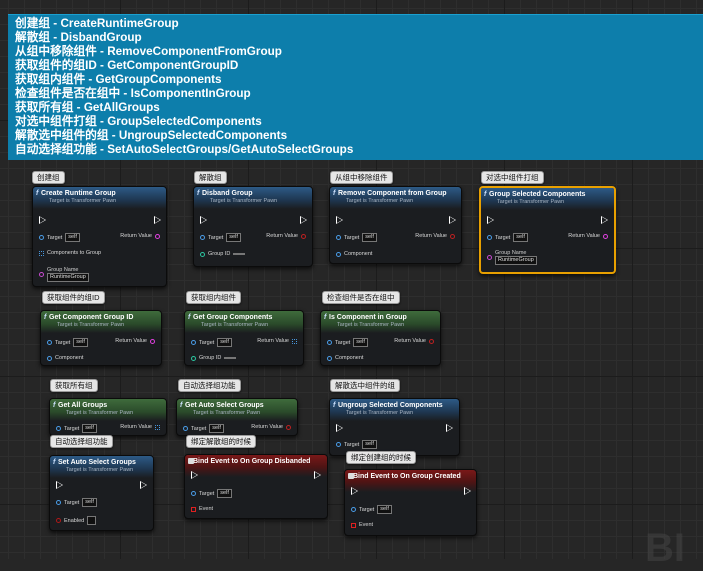 Image resolution: width=703 pixels, height=571 pixels. Describe the element at coordinates (381, 457) in the screenshot. I see `comment-bubble-bind-create: 绑定创建组的时候` at that location.